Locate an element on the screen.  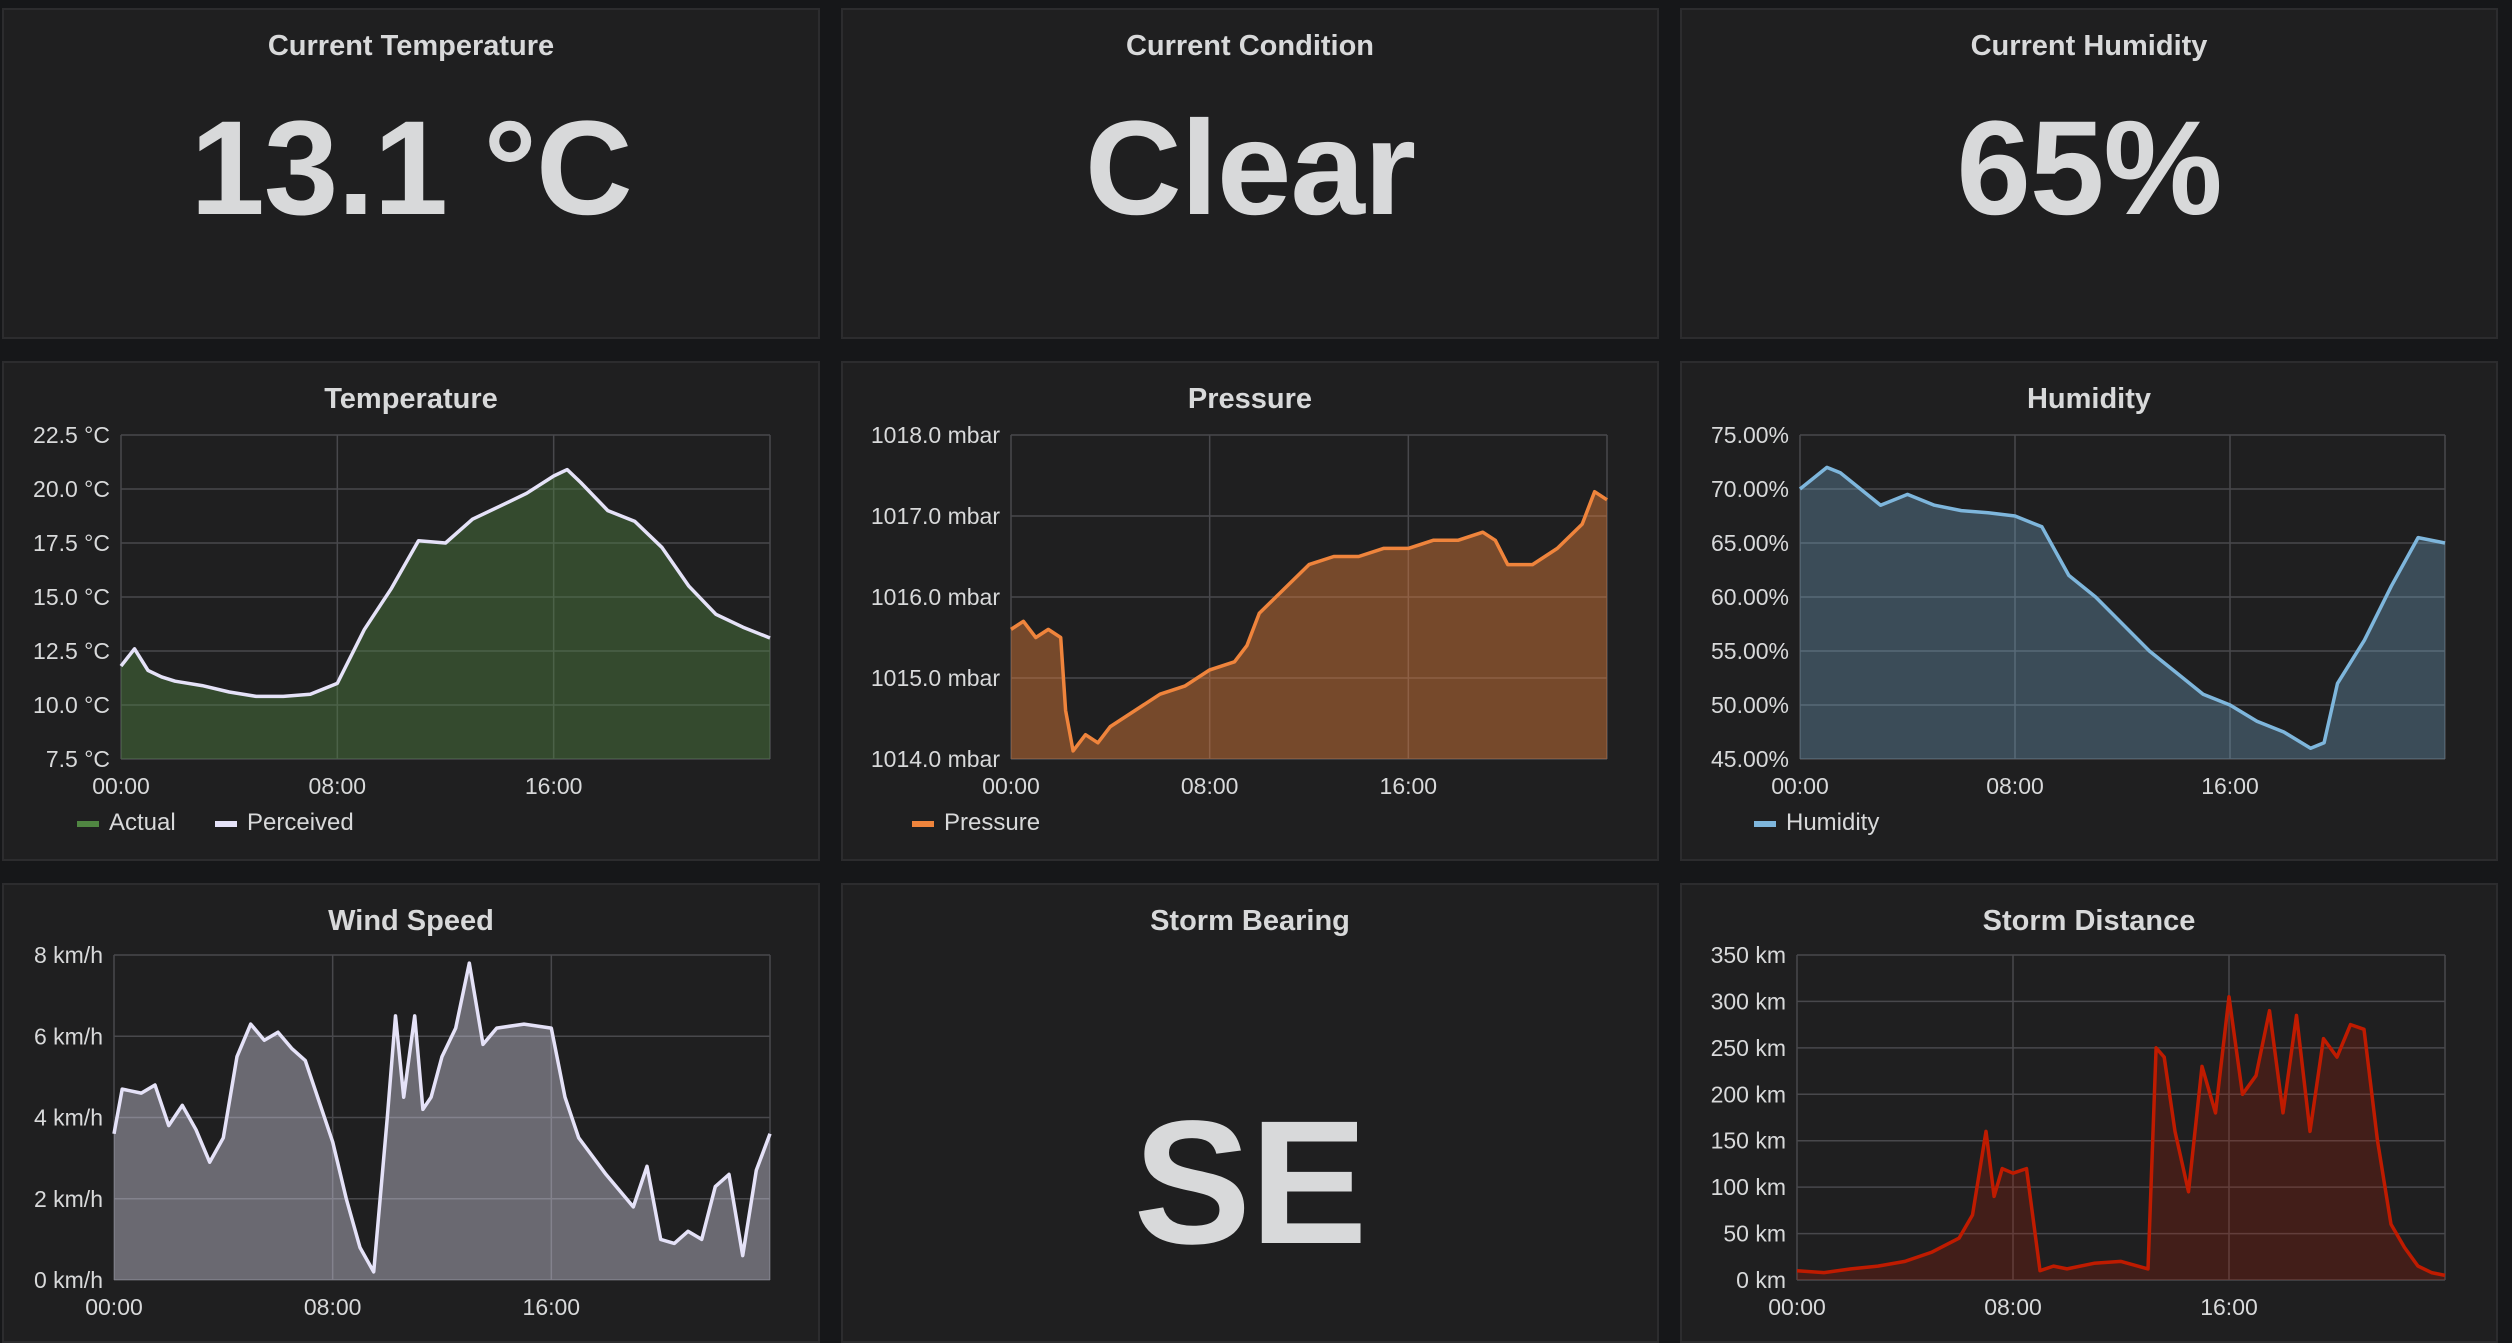
y-tick-label: 50.00% is located at coordinates (1750, 705).